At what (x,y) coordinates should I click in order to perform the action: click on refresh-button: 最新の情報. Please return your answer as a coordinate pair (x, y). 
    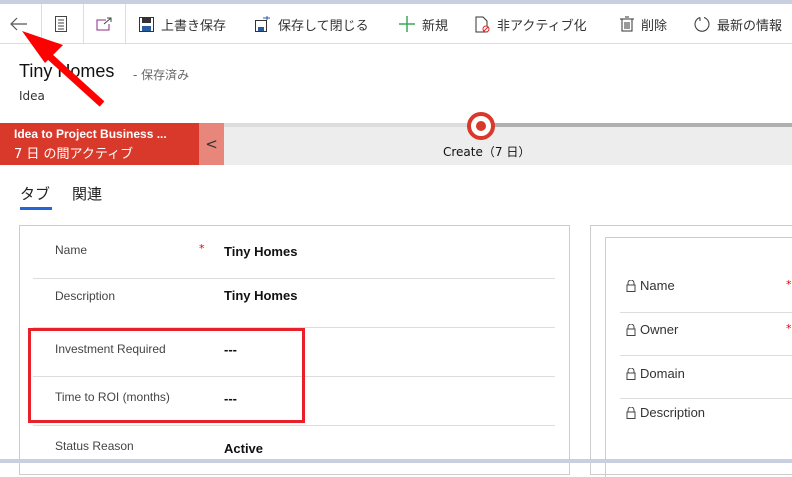
    Looking at the image, I should click on (738, 24).